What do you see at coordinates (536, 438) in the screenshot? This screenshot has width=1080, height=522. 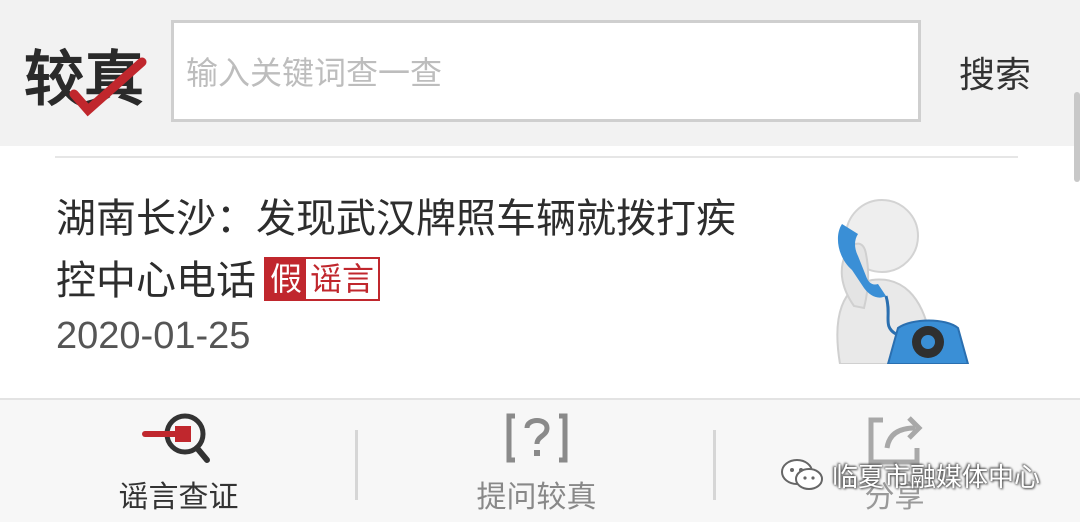 I see `question-box-icon` at bounding box center [536, 438].